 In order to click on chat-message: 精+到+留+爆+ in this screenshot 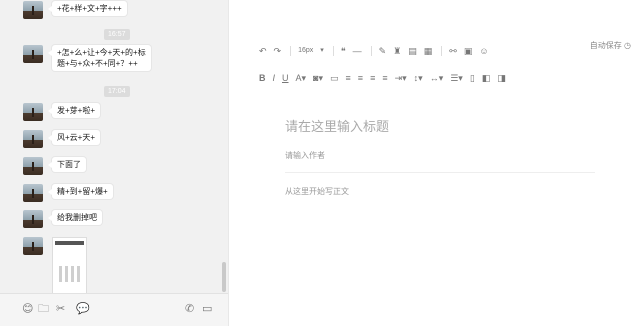, I will do `click(68, 193)`.